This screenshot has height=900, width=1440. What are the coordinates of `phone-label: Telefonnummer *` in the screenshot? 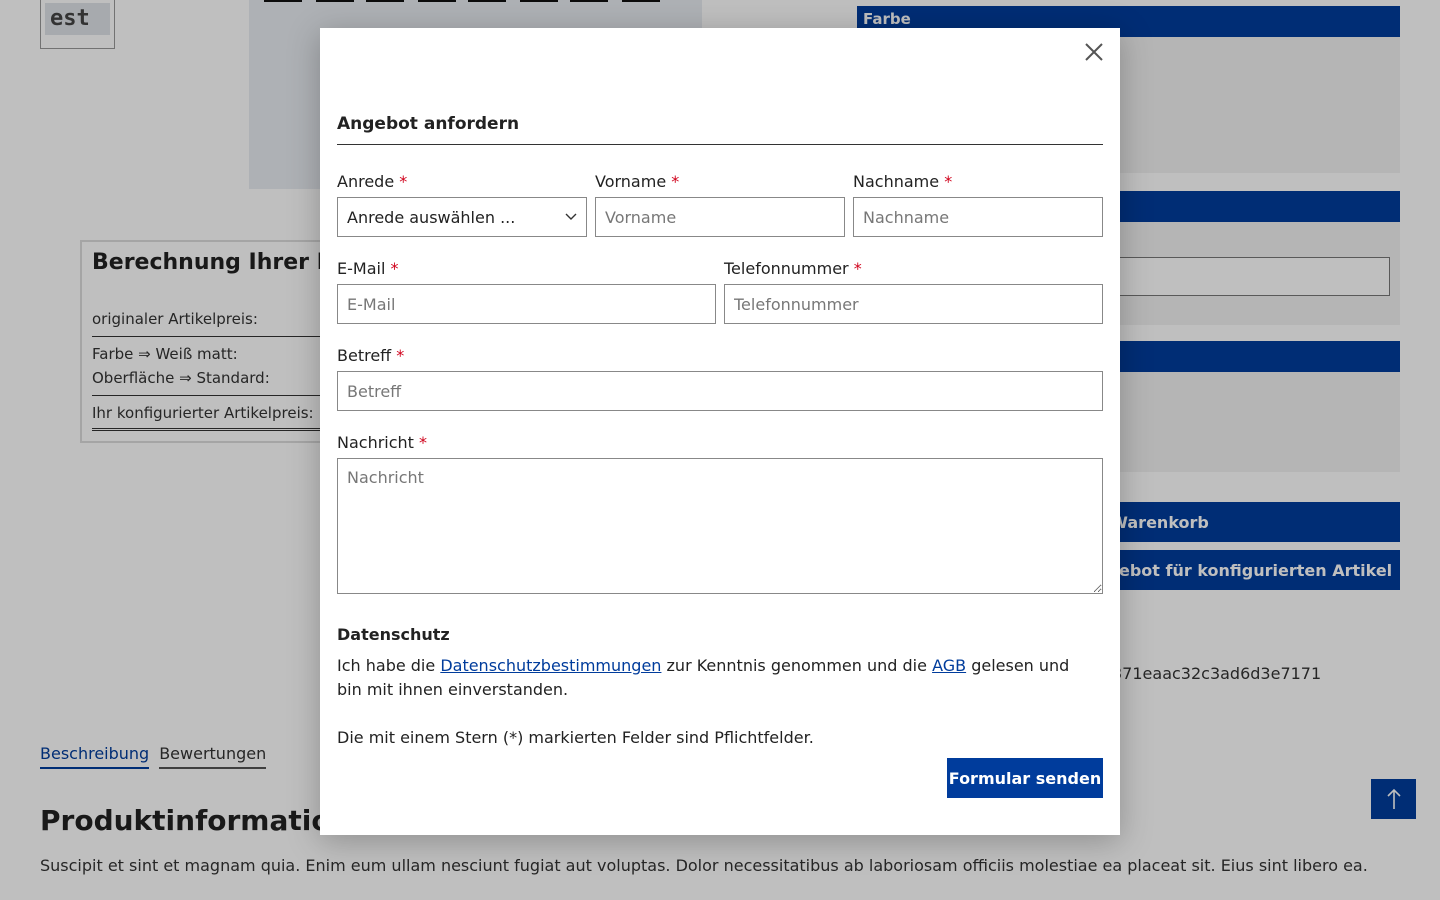 It's located at (793, 268).